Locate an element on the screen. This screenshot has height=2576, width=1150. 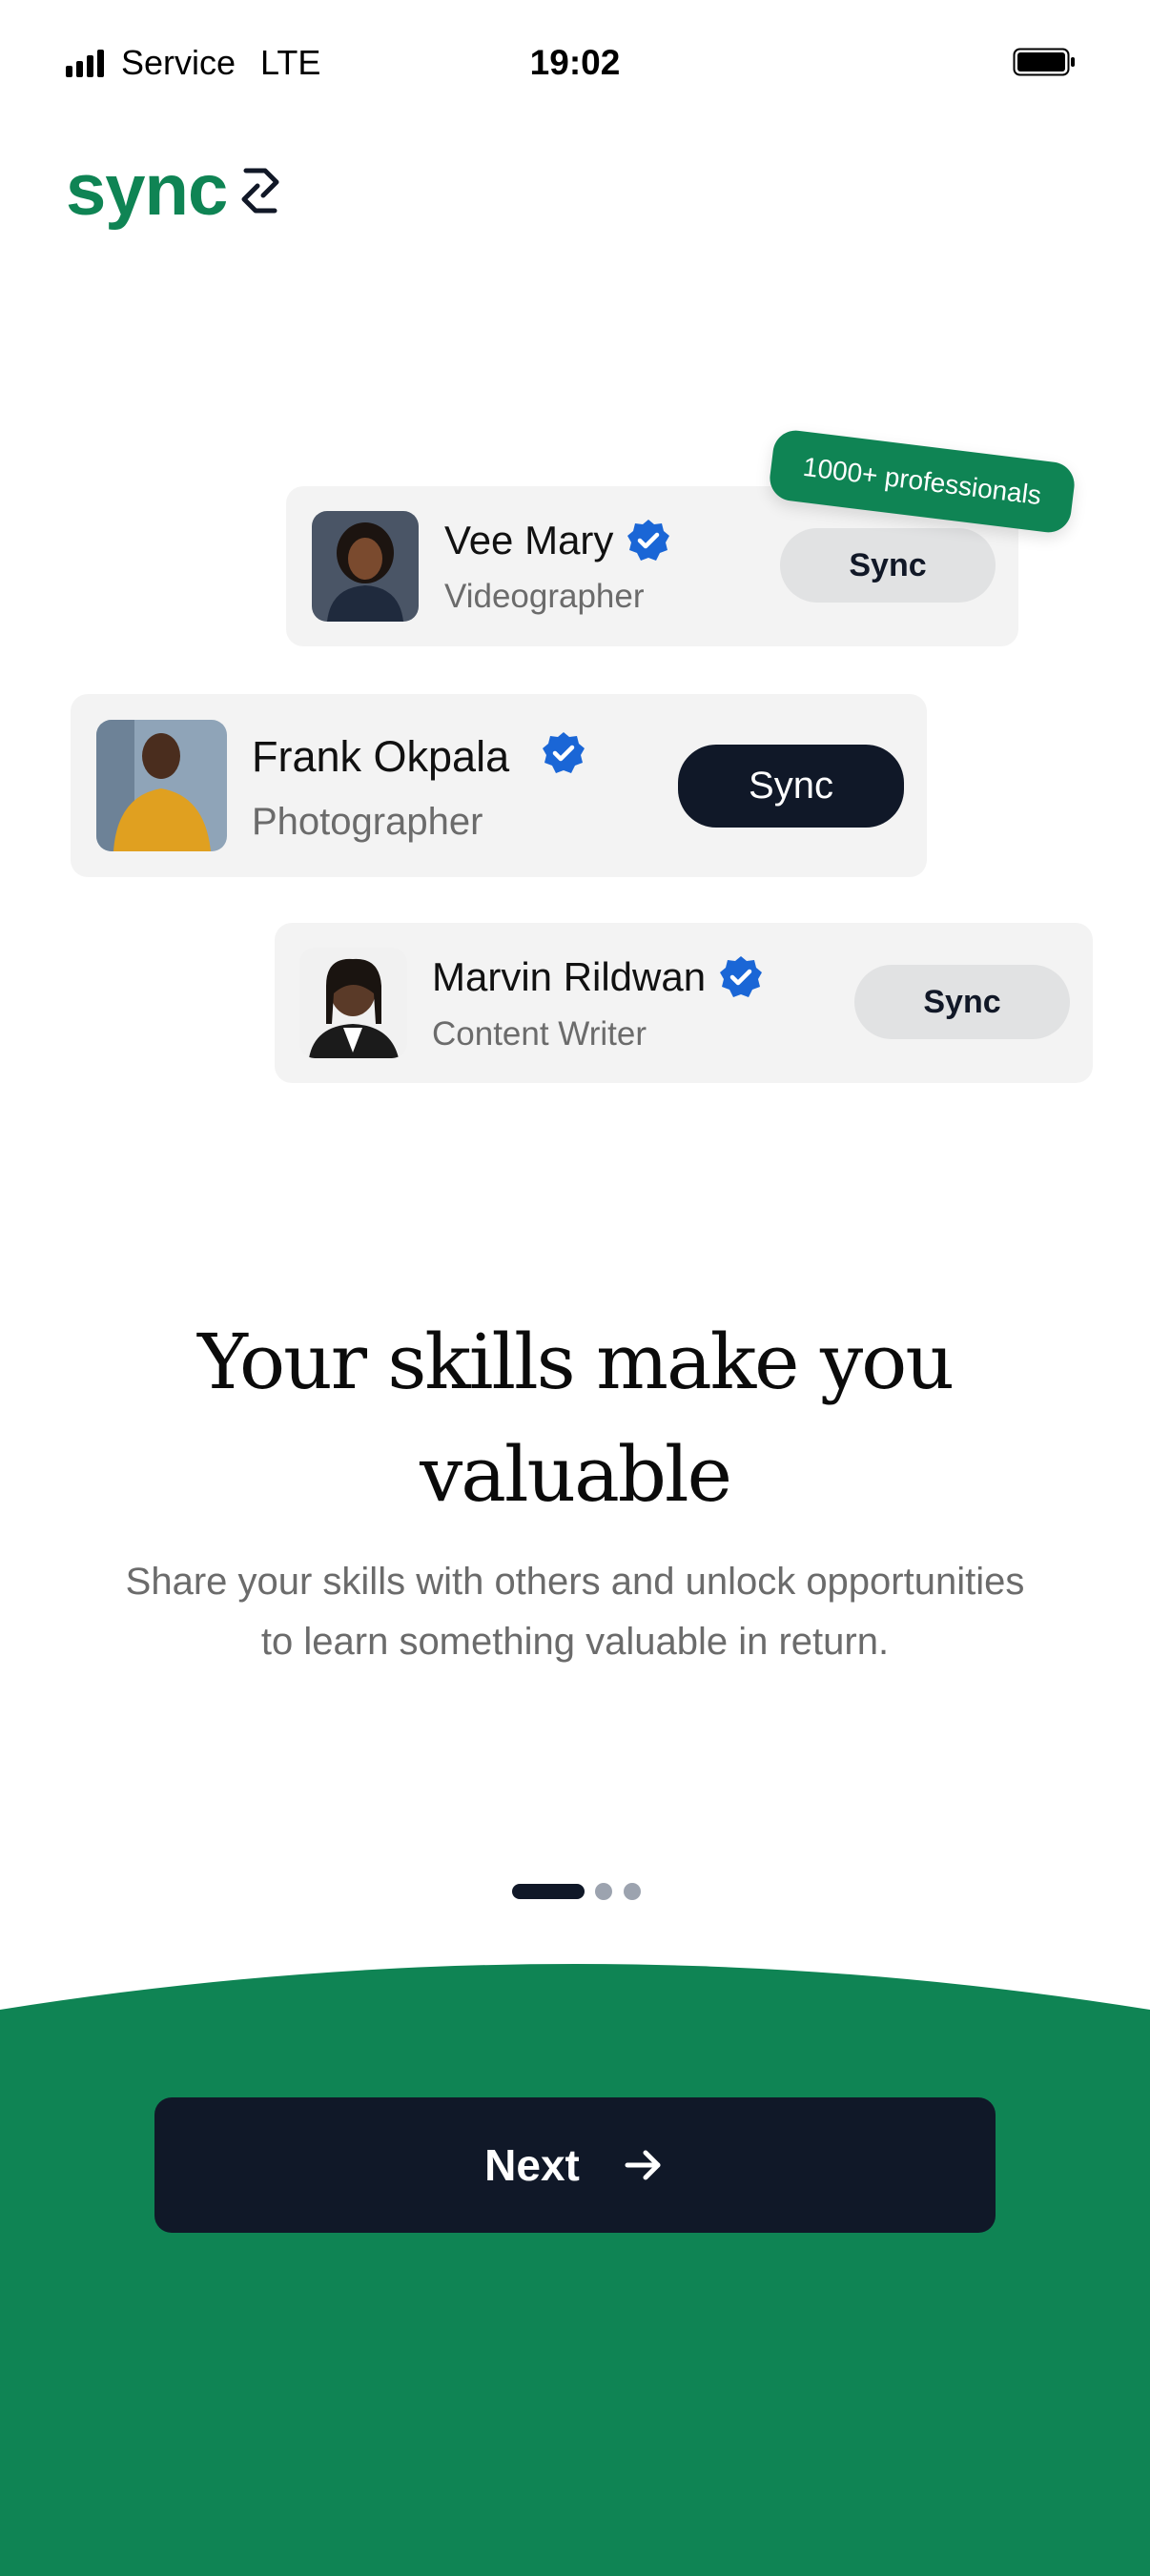
profile-name: Marvin Rildwan is located at coordinates (569, 976).